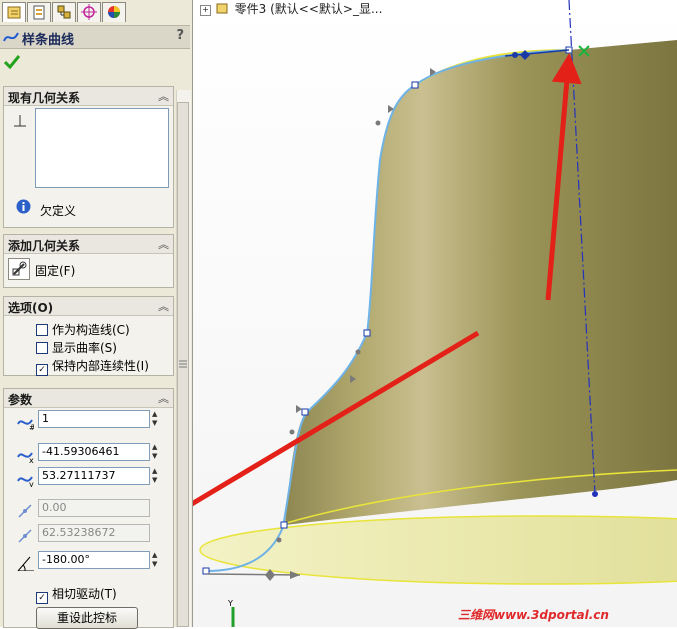  What do you see at coordinates (20, 400) in the screenshot?
I see `parameters-header: 参数` at bounding box center [20, 400].